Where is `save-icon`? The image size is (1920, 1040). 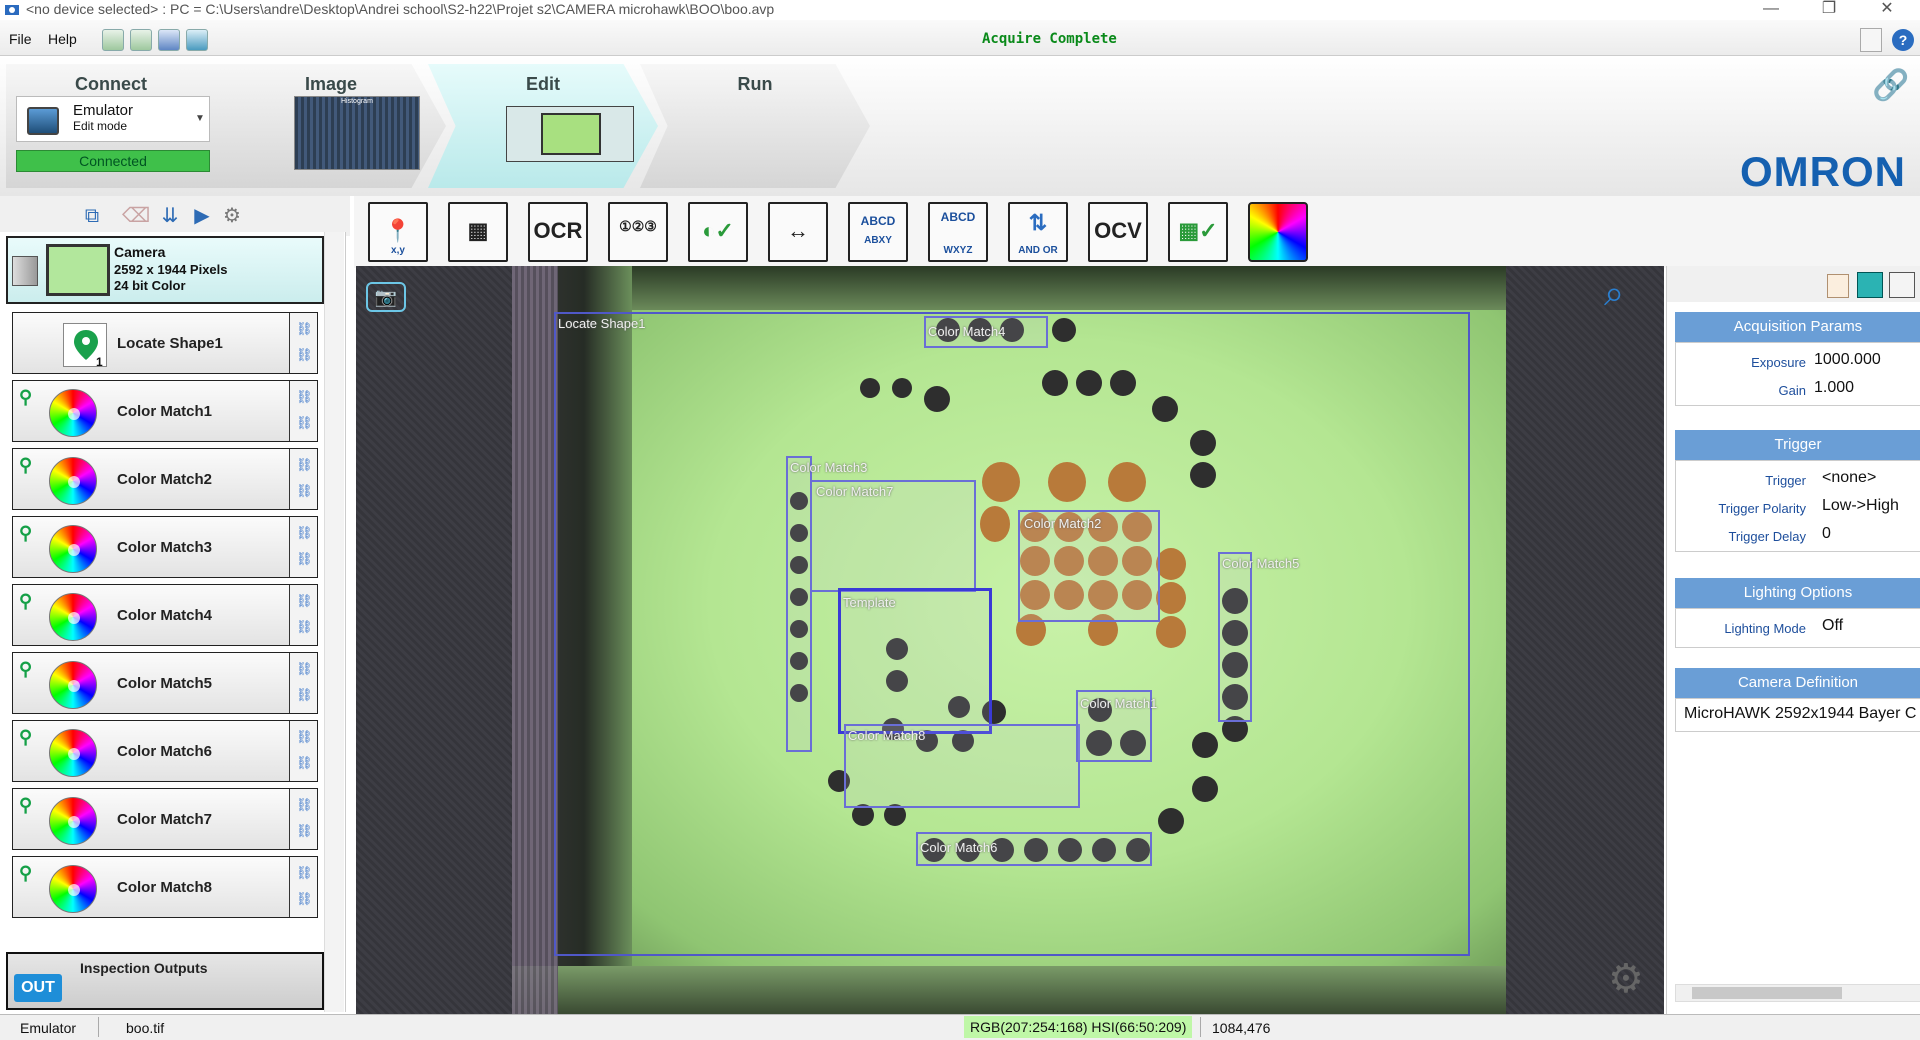
save-icon is located at coordinates (169, 40).